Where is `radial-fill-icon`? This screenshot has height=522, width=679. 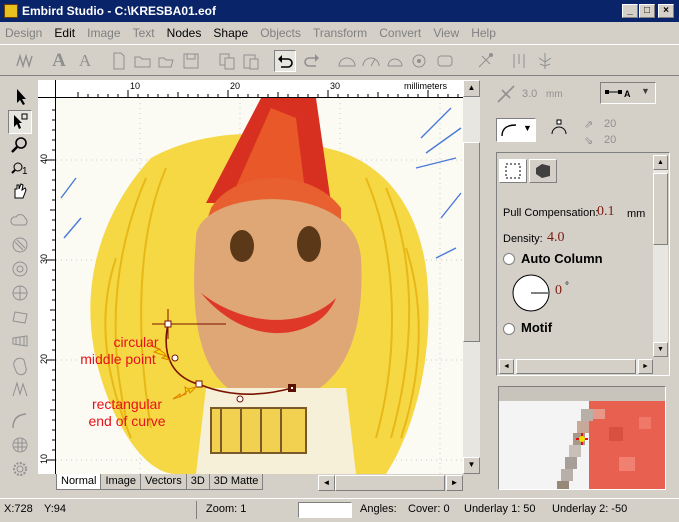 radial-fill-icon is located at coordinates (20, 294).